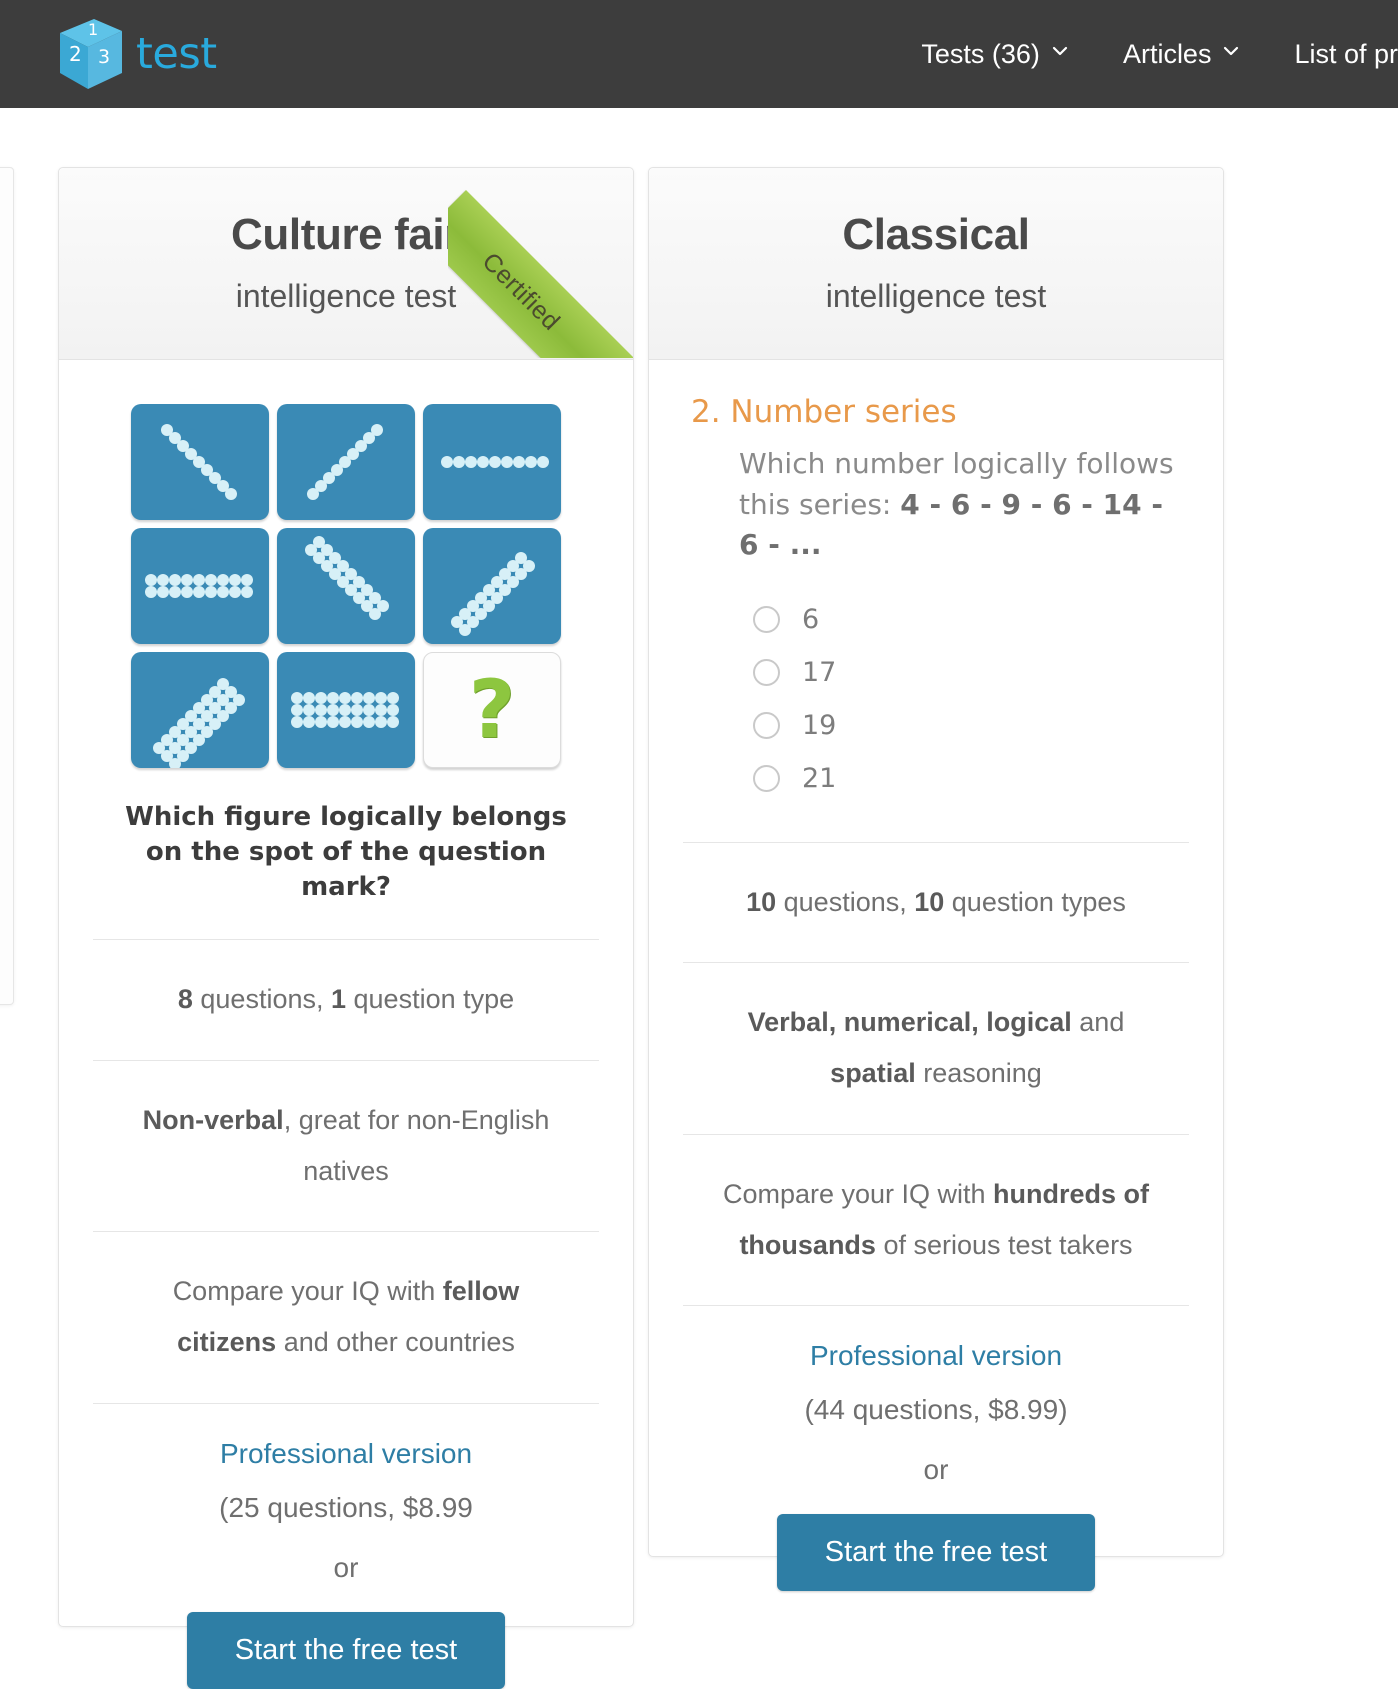 The height and width of the screenshot is (1689, 1398). I want to click on professional-version-price: (44 questions, $8.99), so click(936, 1410).